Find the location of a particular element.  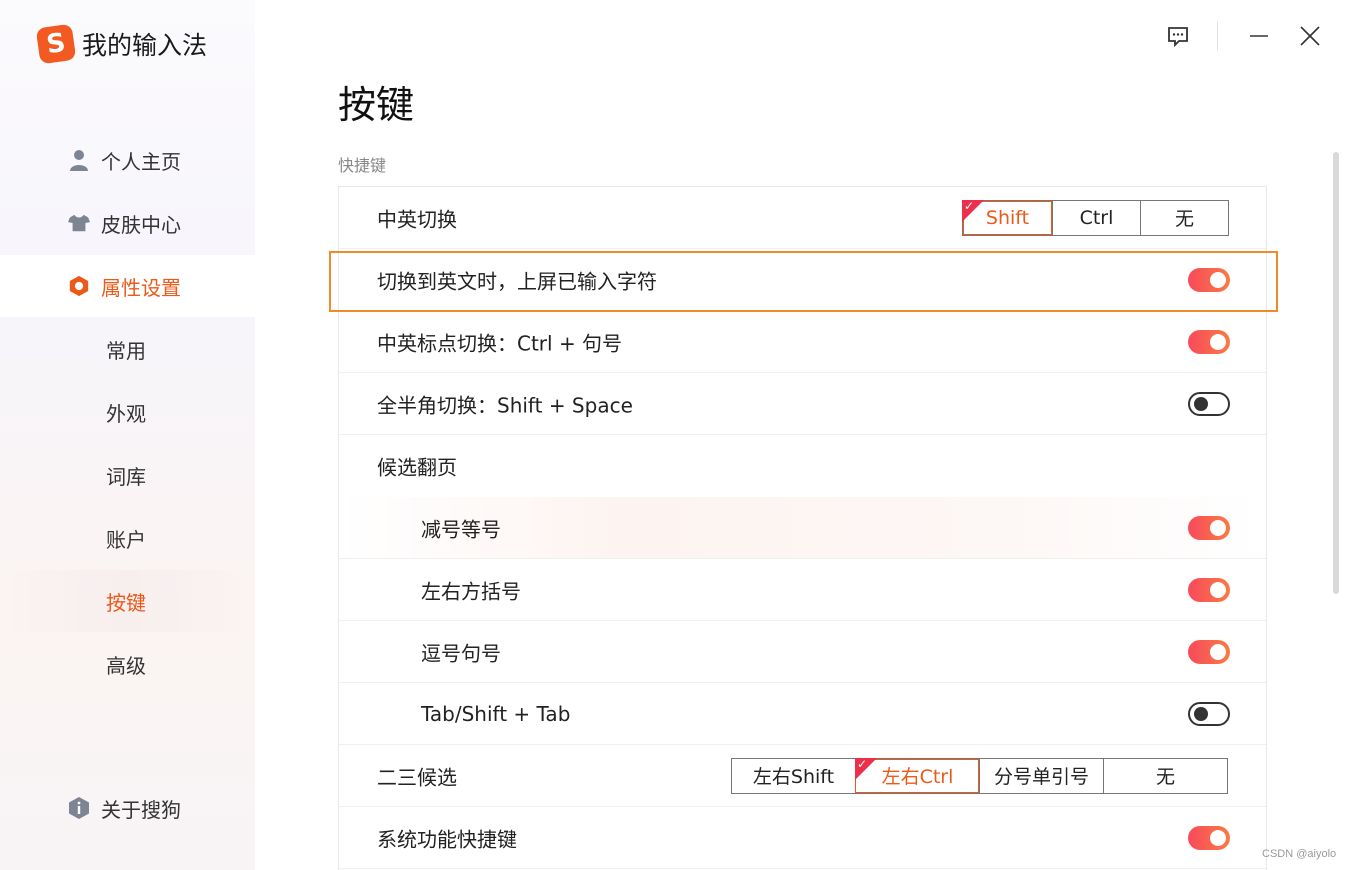

option-label: 左右Shift is located at coordinates (793, 777).